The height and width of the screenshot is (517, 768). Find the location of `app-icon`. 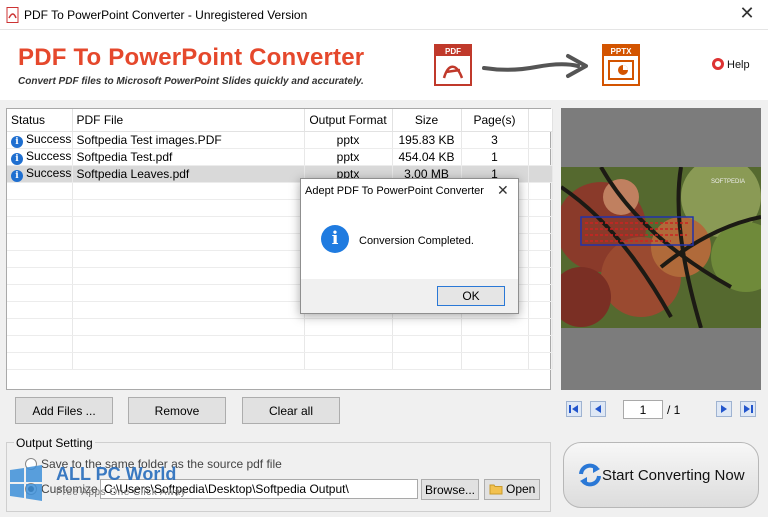

app-icon is located at coordinates (12, 15).